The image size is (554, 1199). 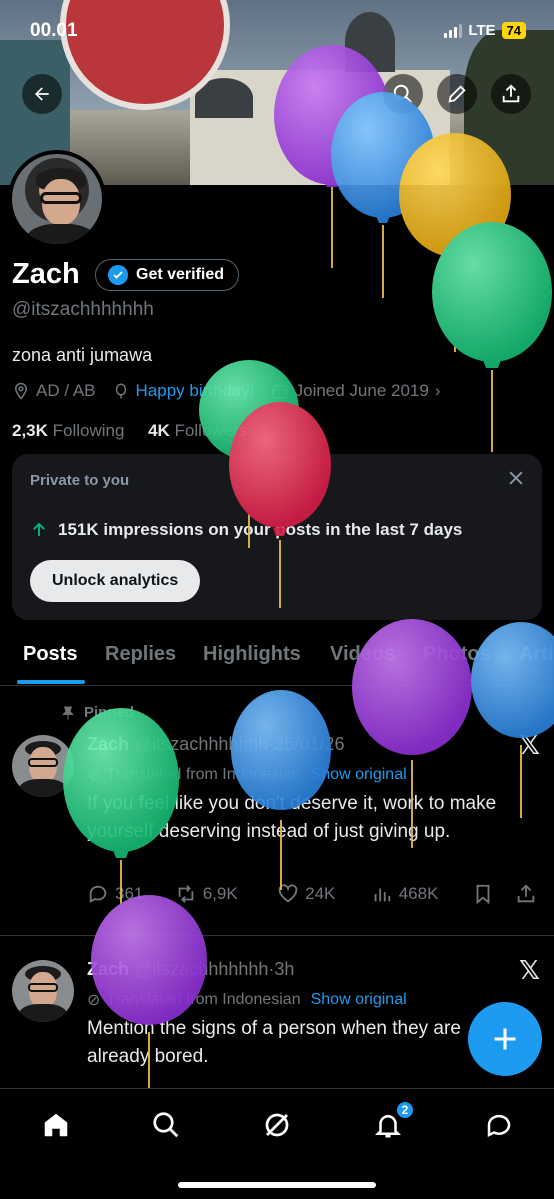 What do you see at coordinates (54, 30) in the screenshot?
I see `status-time: 00.01` at bounding box center [54, 30].